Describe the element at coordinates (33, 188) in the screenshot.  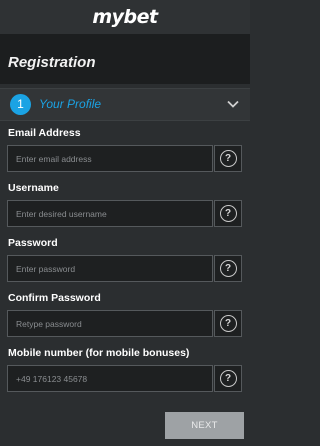
I see `username-label: Username` at that location.